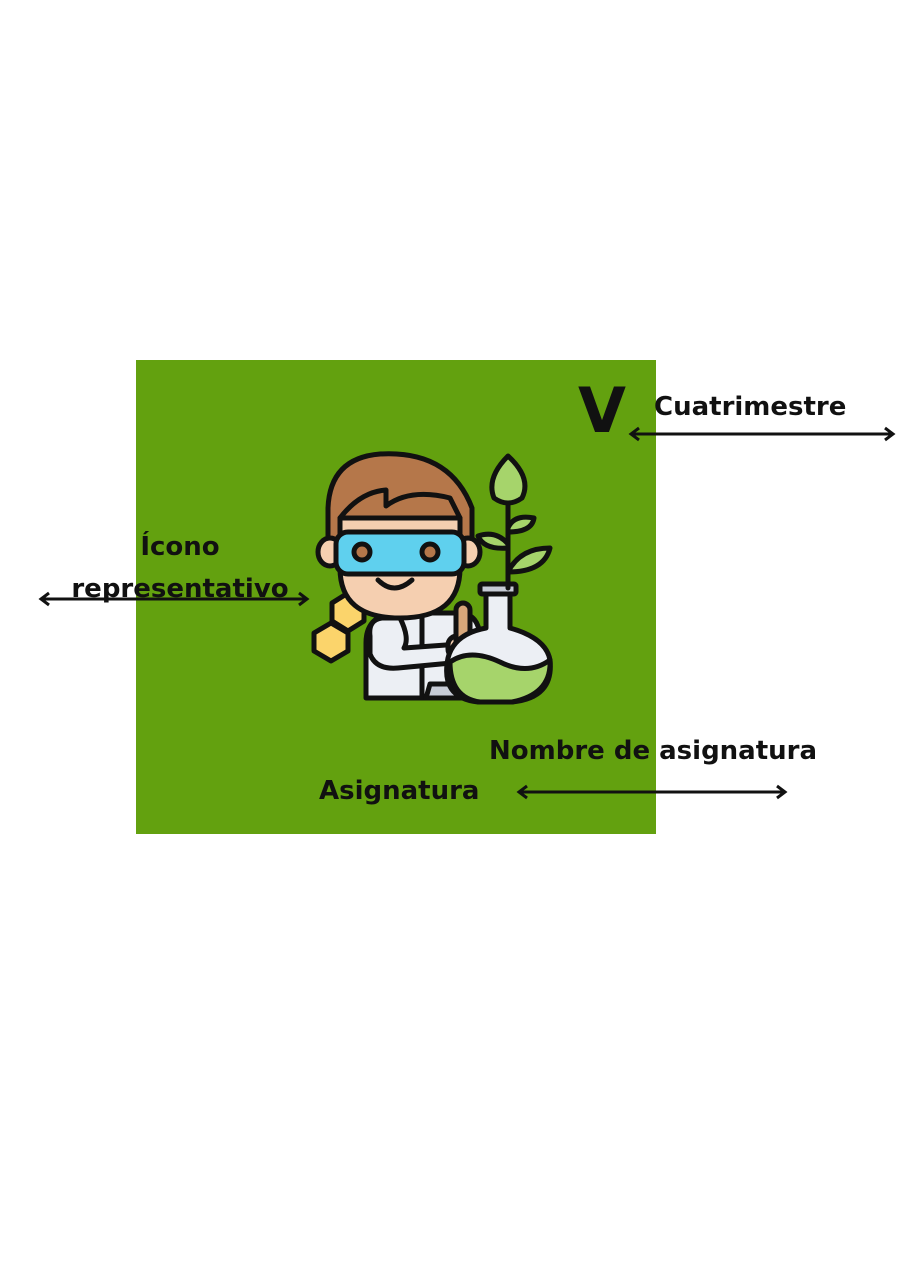  Describe the element at coordinates (762, 434) in the screenshot. I see `semester-arrow` at that location.